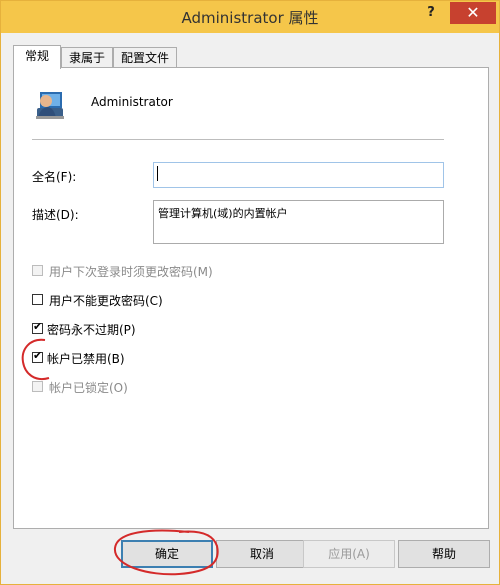 Image resolution: width=500 pixels, height=585 pixels. Describe the element at coordinates (349, 554) in the screenshot. I see `apply-button: 应用(A)` at that location.